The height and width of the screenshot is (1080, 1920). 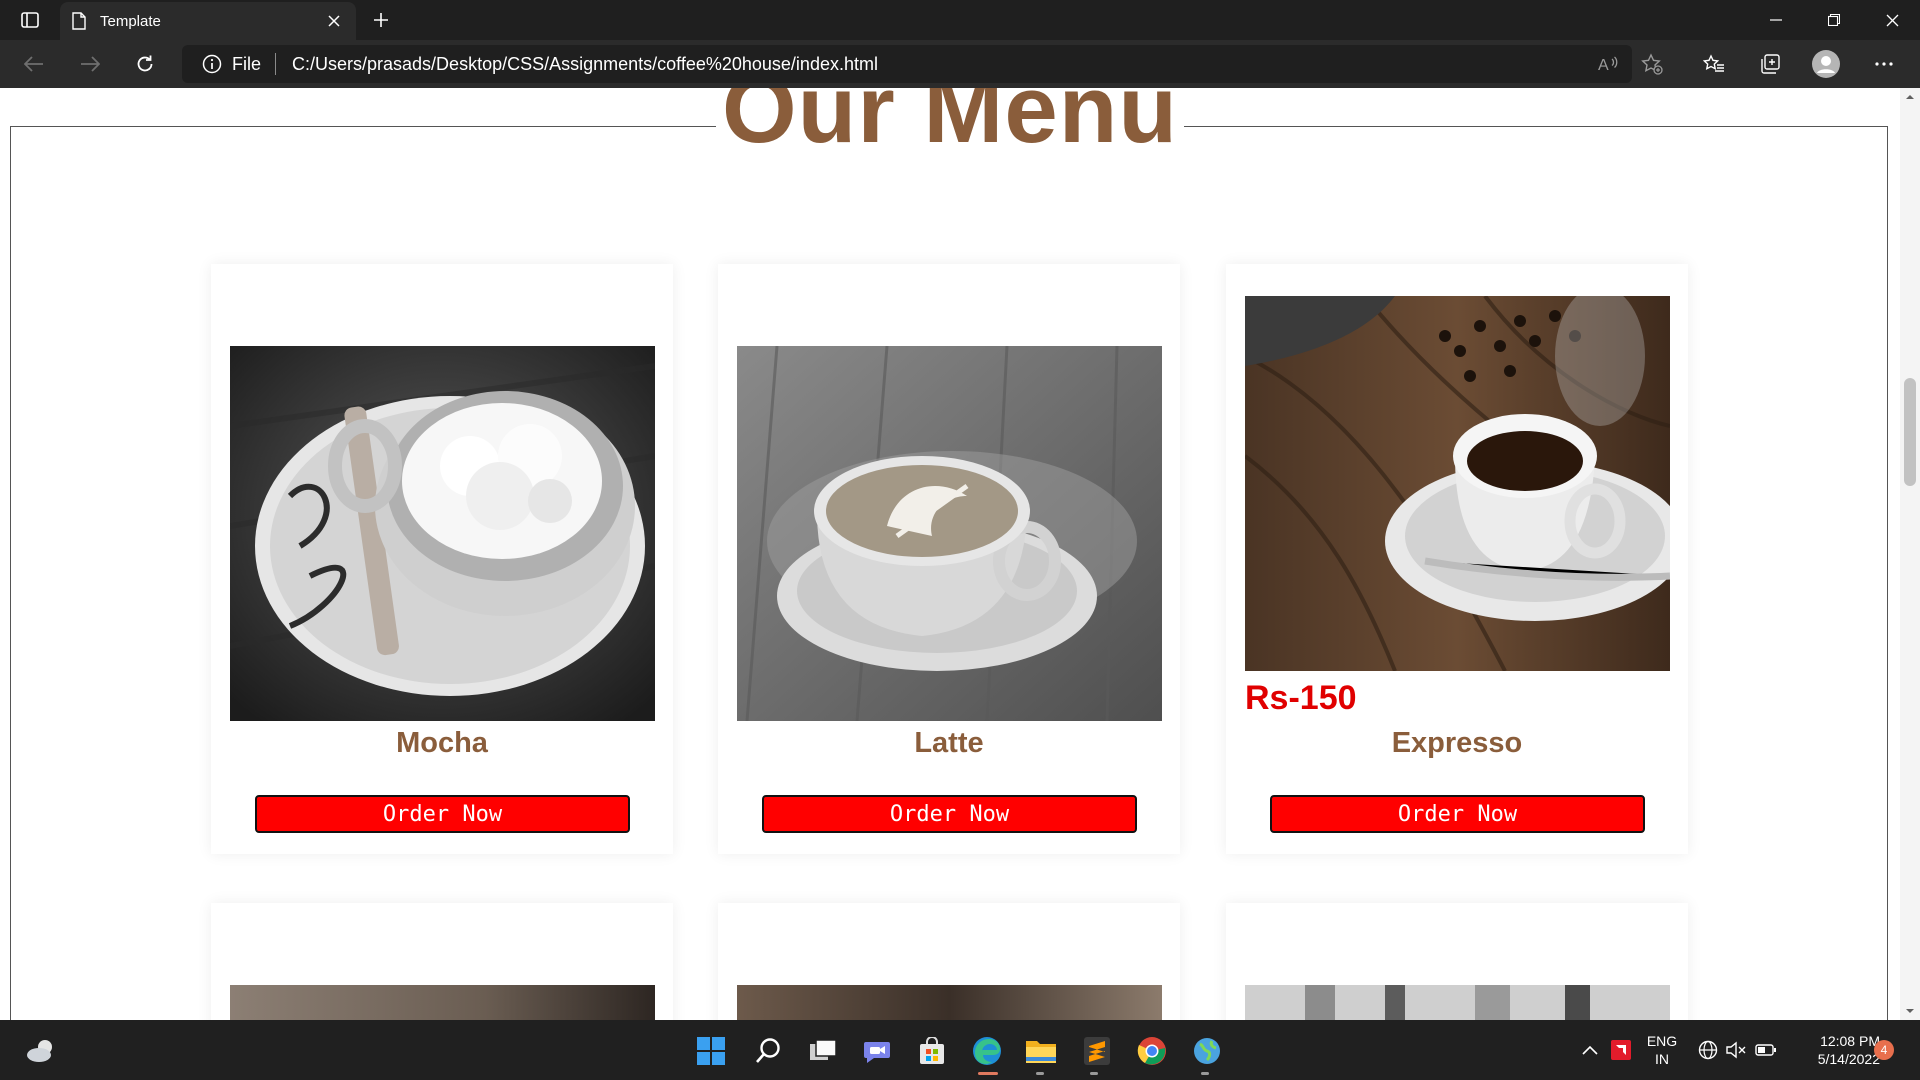 I want to click on url-scheme-label: File, so click(x=247, y=63).